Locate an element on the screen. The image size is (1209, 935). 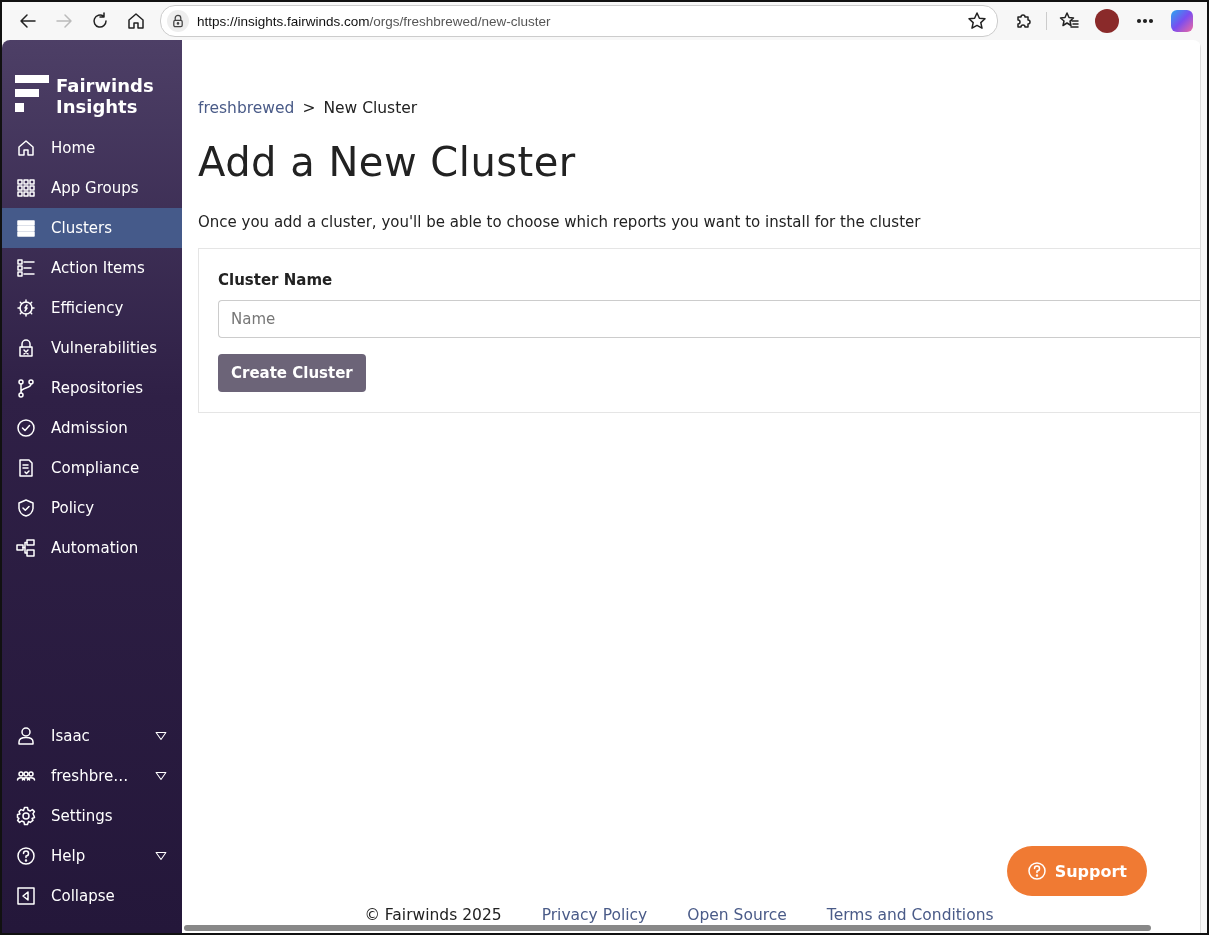
name-input: Name is located at coordinates (709, 319).